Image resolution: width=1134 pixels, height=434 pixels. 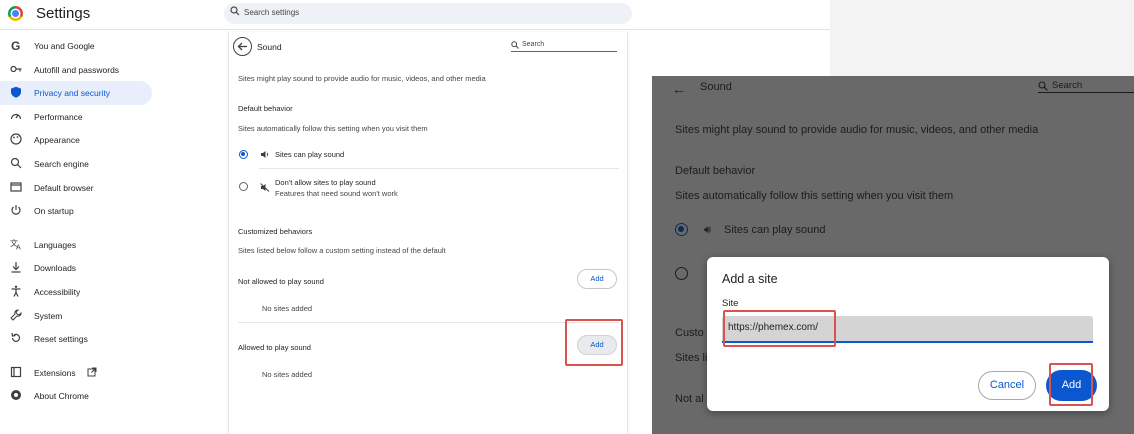 I want to click on chrome-icon, so click(x=16, y=395).